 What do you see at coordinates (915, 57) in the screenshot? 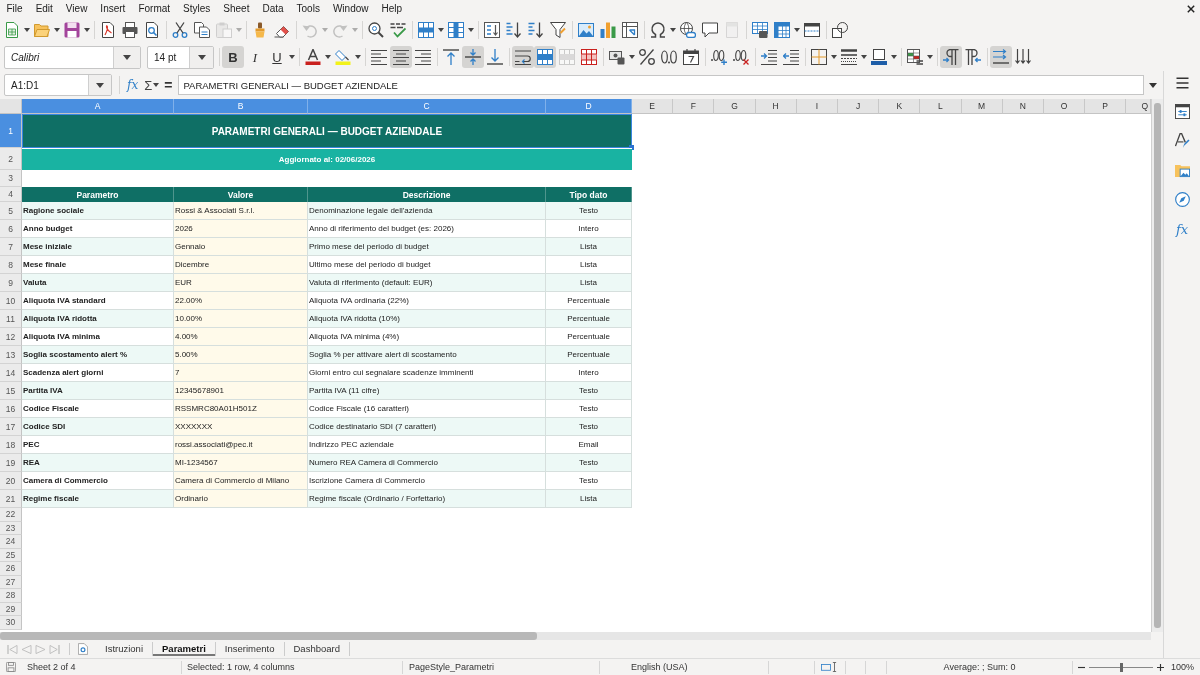
I see `conditional-format-button` at bounding box center [915, 57].